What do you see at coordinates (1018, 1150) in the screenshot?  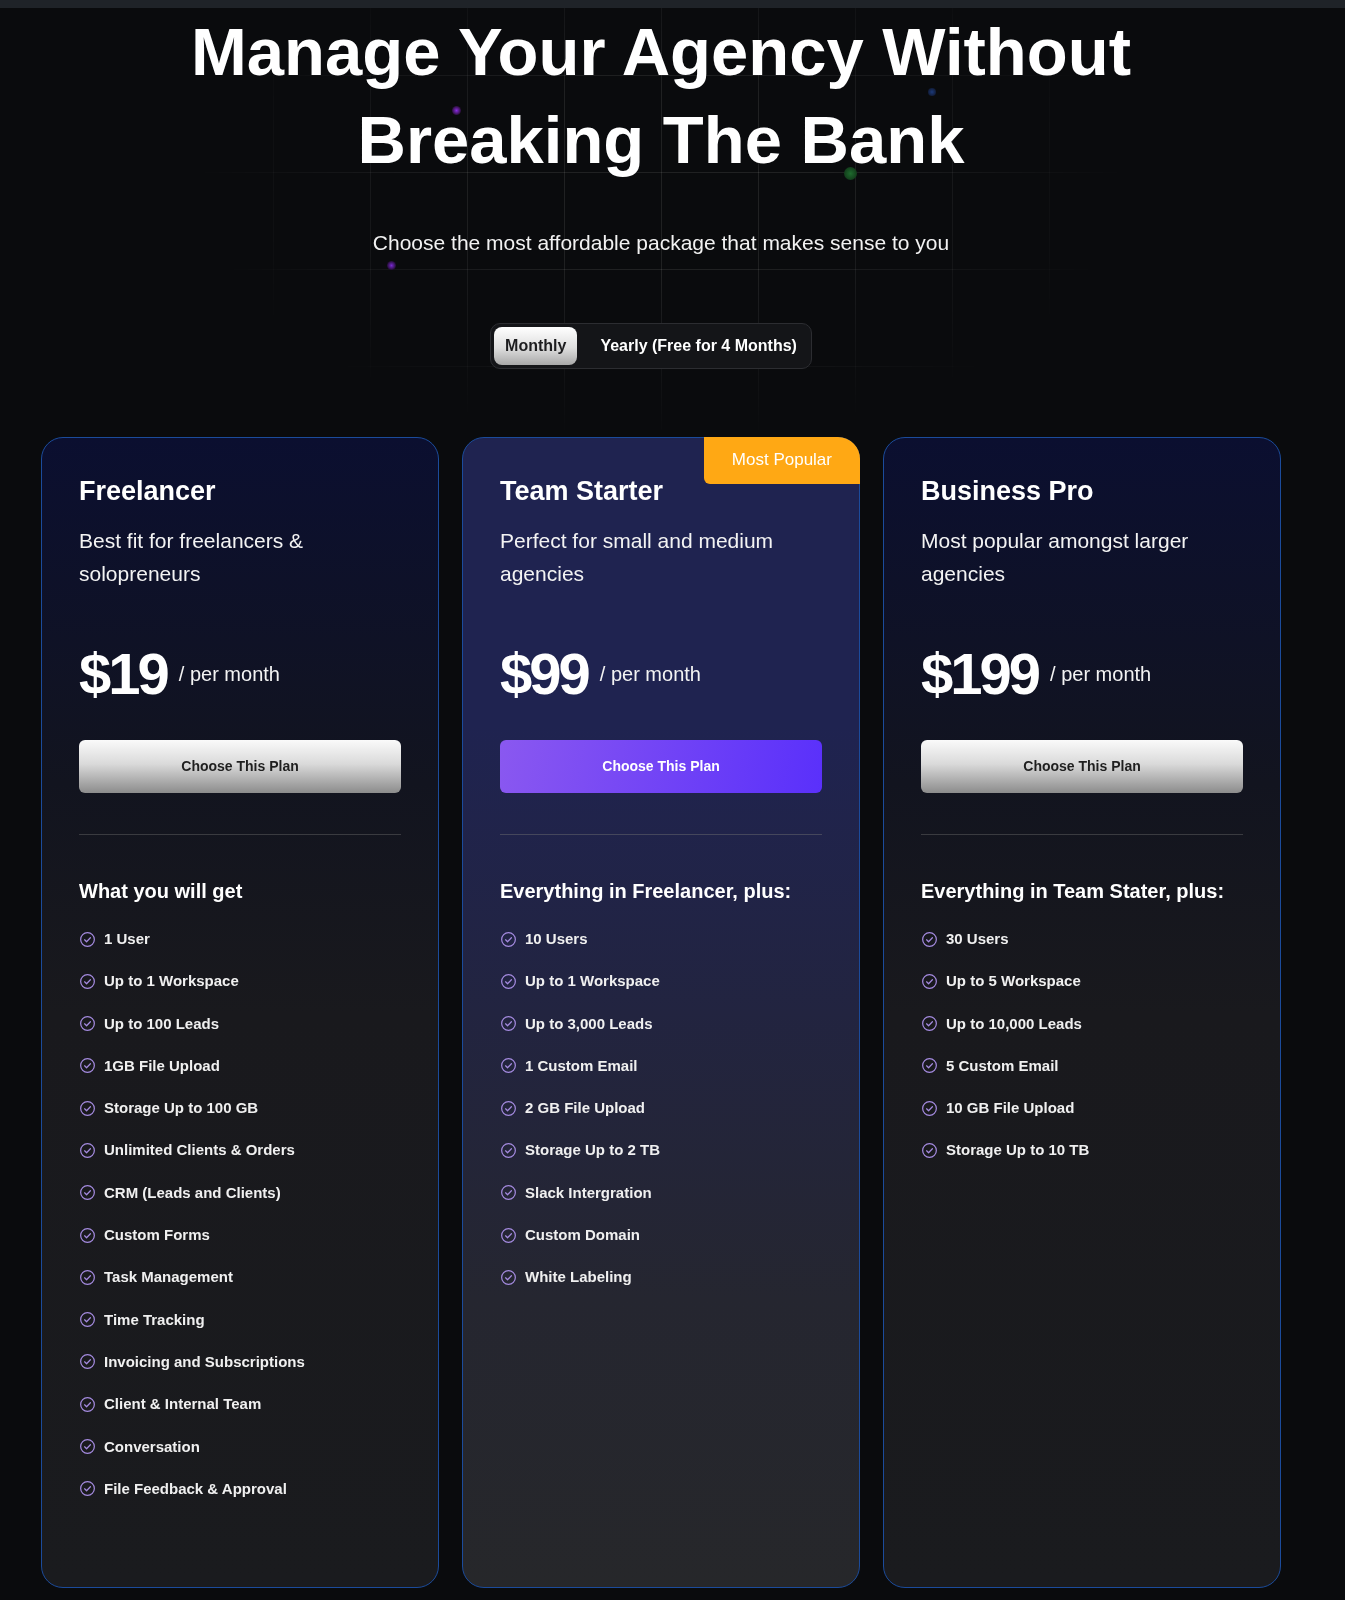 I see `feature-text: Storage Up to 10 TB` at bounding box center [1018, 1150].